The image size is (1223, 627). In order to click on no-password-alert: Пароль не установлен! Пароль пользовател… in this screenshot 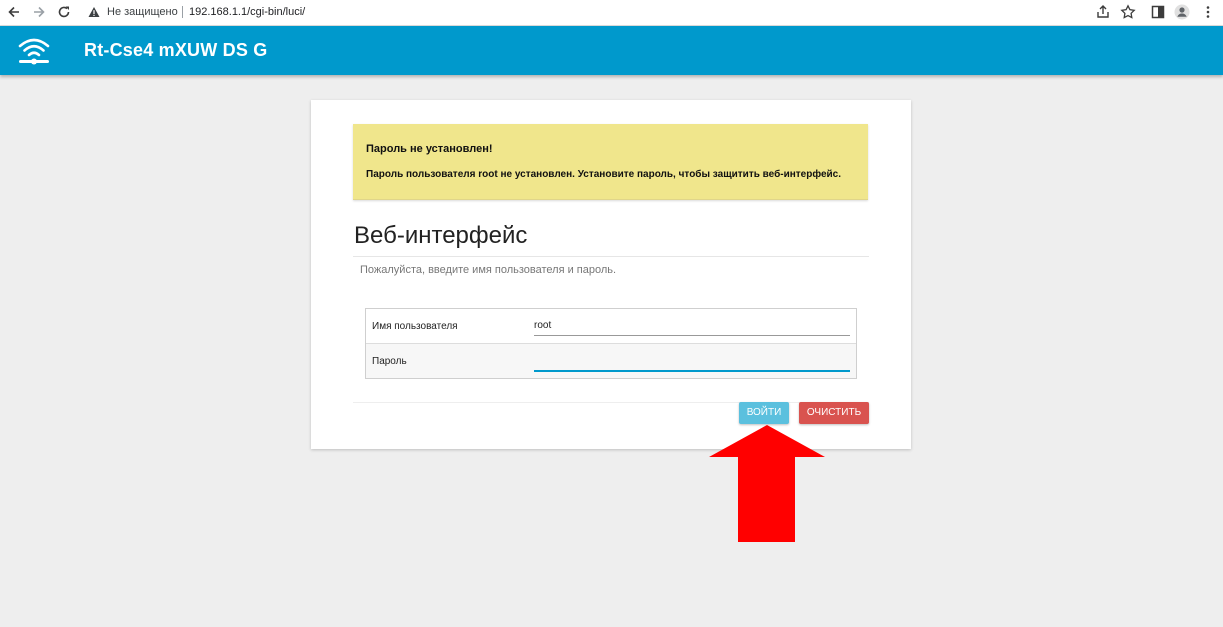, I will do `click(610, 162)`.